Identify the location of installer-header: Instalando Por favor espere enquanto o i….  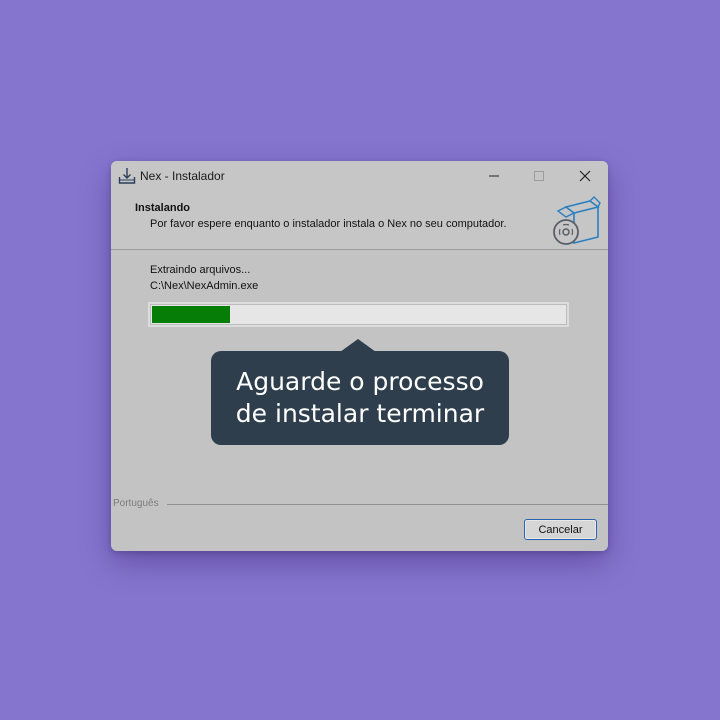
(359, 220).